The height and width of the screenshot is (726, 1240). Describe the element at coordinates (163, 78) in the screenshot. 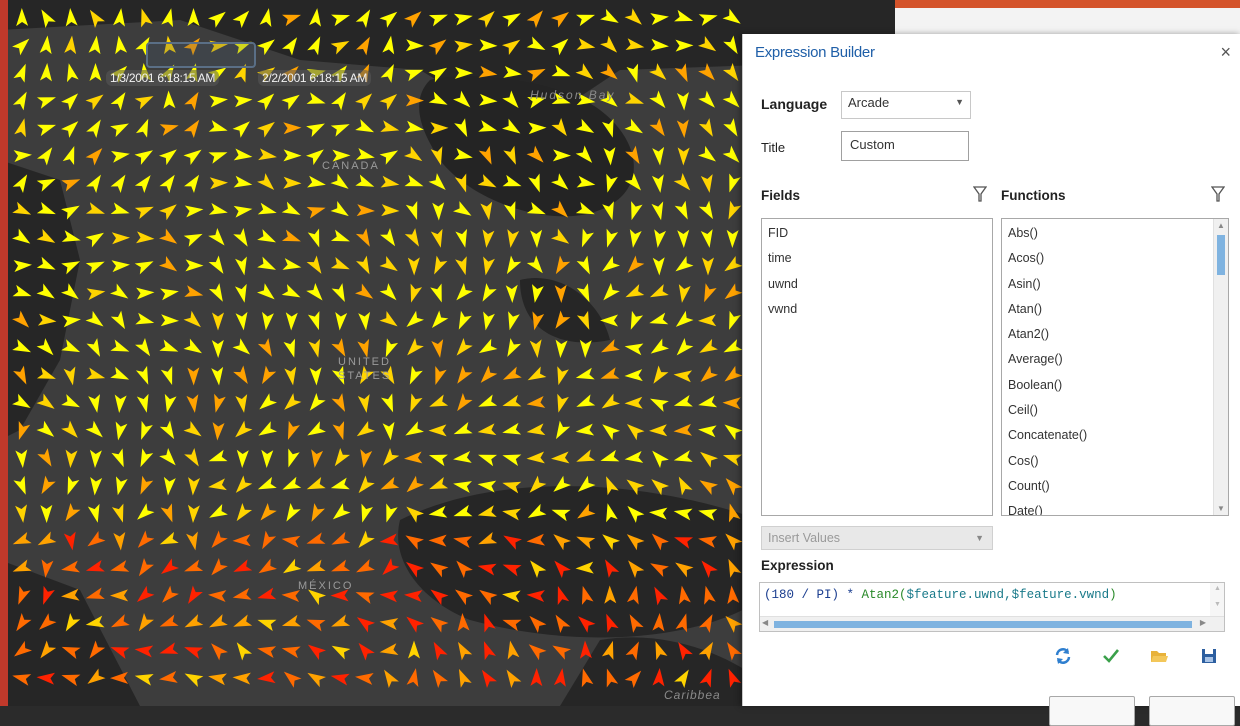

I see `time-start-label: 1/3/2001 6:18:15 AM` at that location.